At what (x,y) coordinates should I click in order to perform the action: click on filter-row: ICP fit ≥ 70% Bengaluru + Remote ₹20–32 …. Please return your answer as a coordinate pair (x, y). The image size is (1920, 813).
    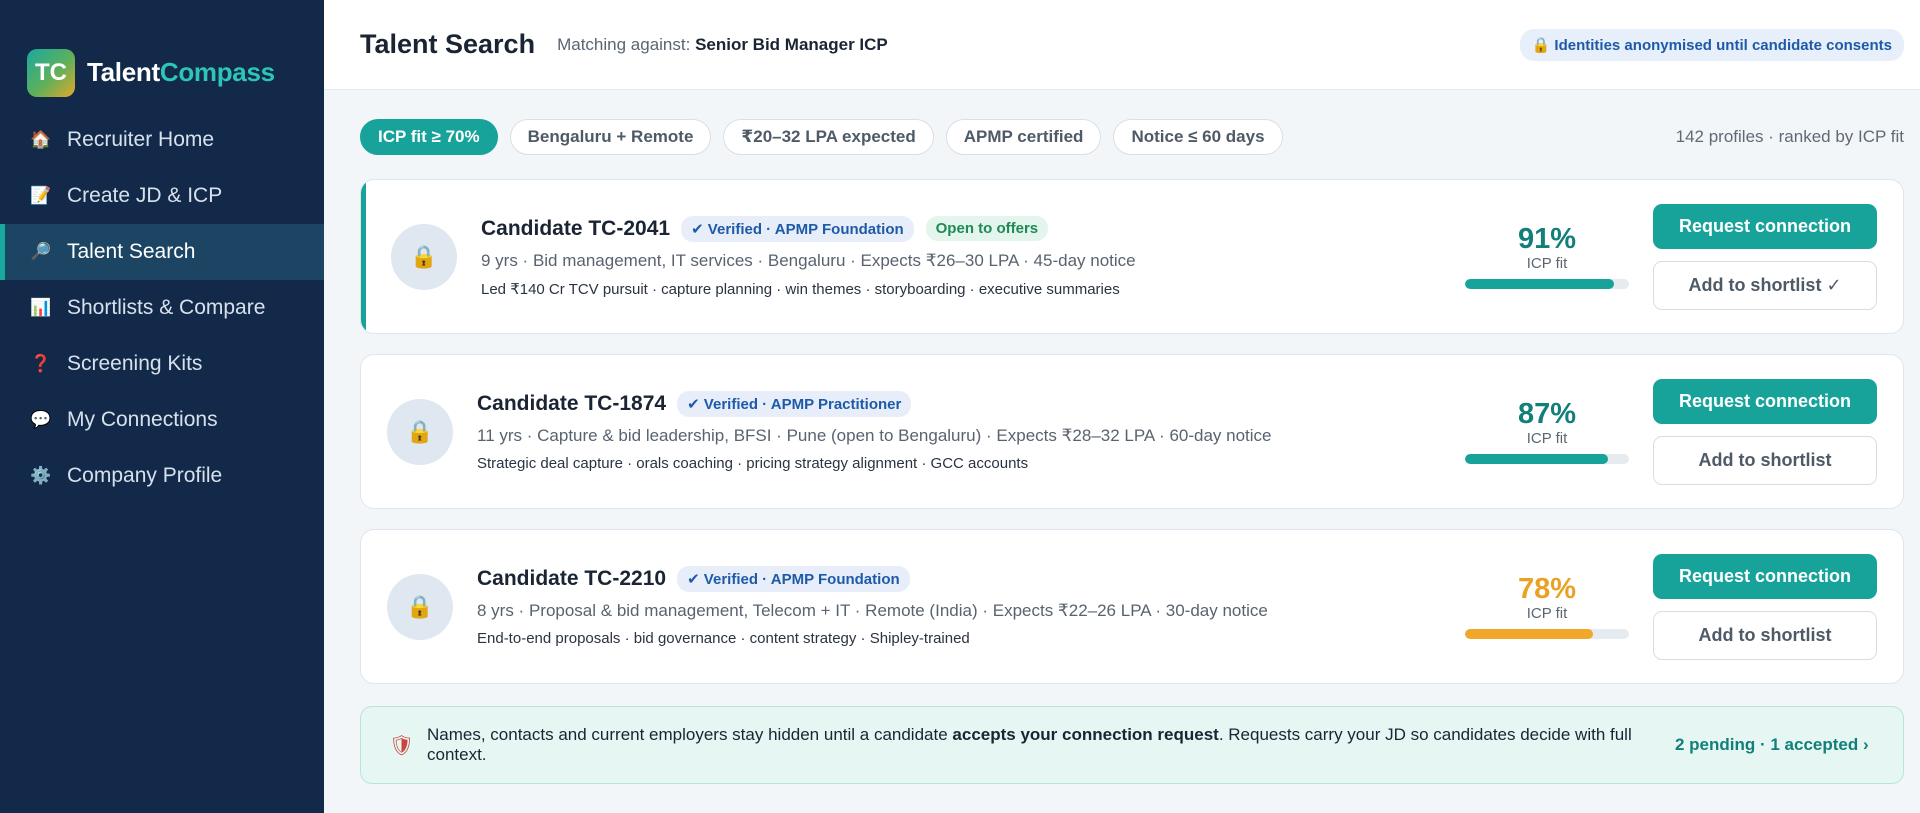
    Looking at the image, I should click on (1132, 137).